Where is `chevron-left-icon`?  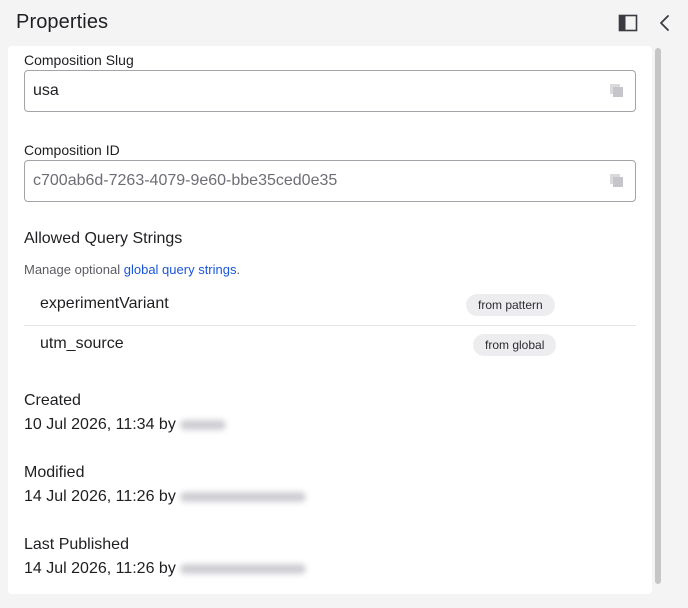
chevron-left-icon is located at coordinates (664, 23).